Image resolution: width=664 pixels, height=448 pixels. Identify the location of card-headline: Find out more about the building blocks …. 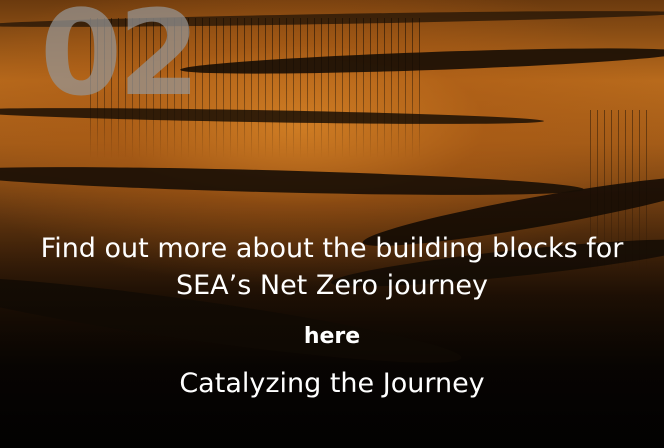
(332, 267).